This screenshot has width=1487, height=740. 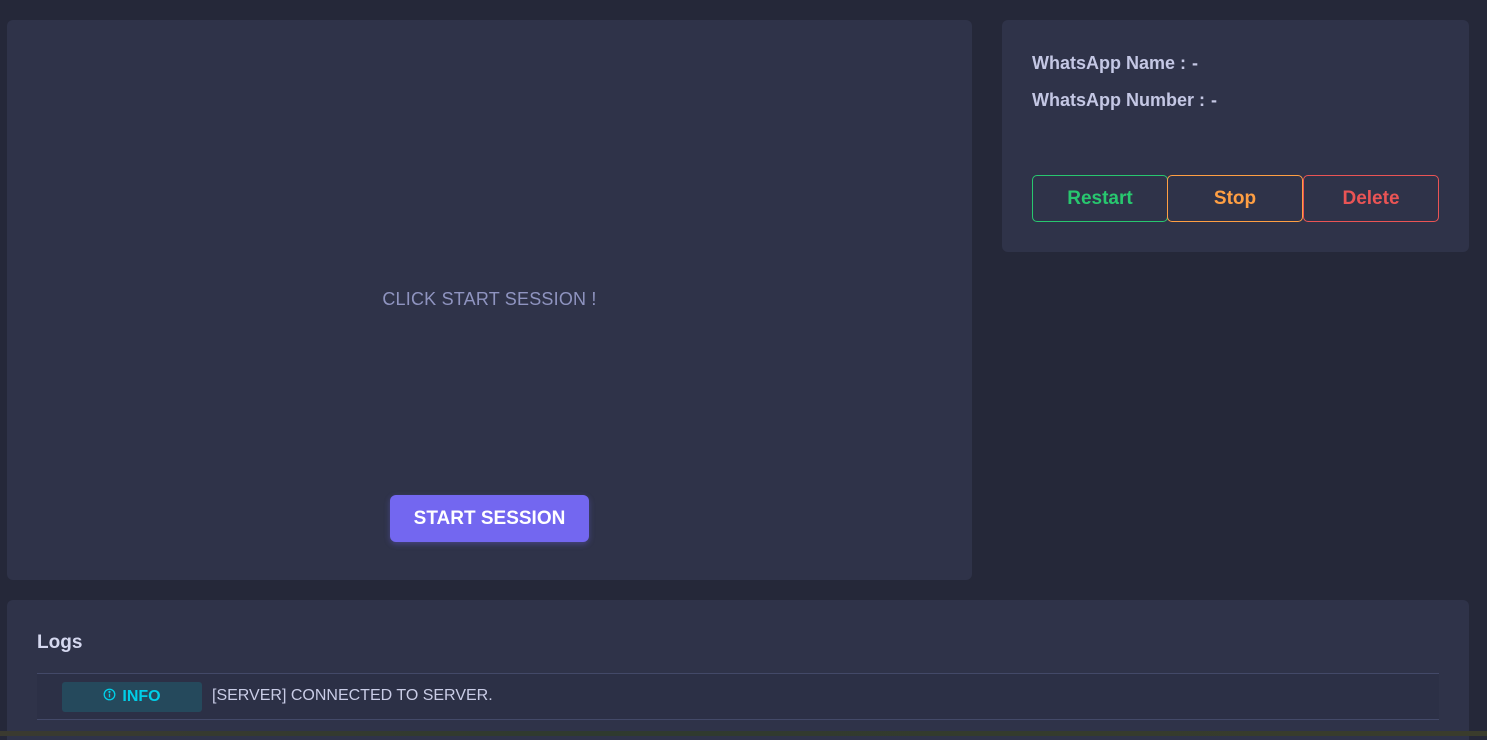 What do you see at coordinates (1214, 100) in the screenshot?
I see `whatsapp-number-value: -` at bounding box center [1214, 100].